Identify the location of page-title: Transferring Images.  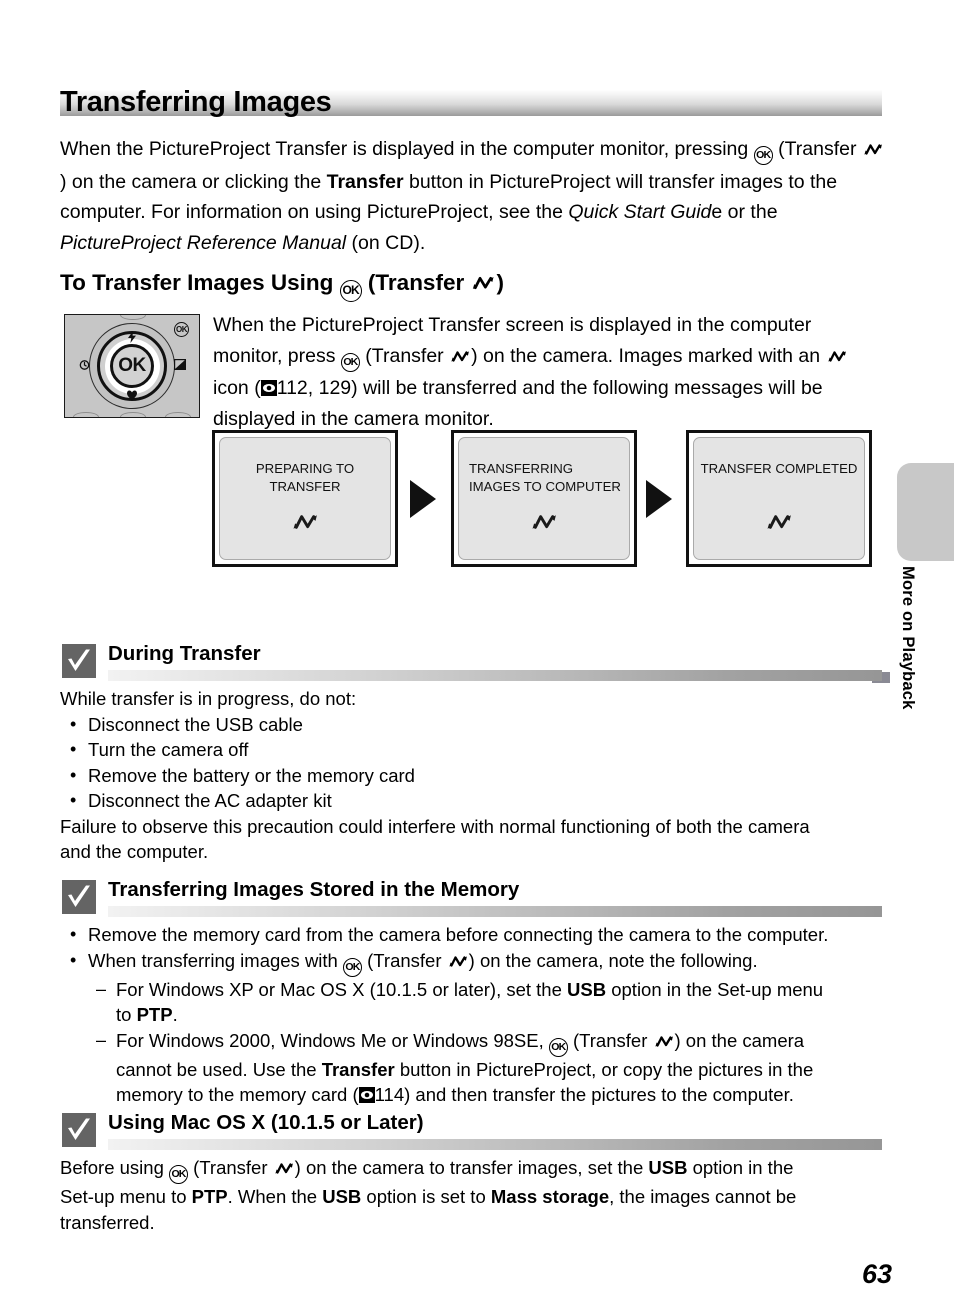
(471, 98).